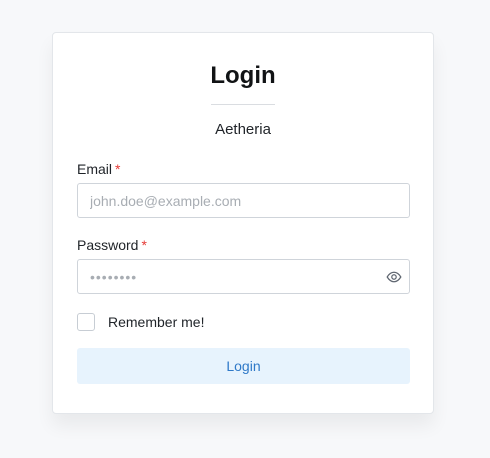 Image resolution: width=490 pixels, height=458 pixels. Describe the element at coordinates (86, 322) in the screenshot. I see `remember-me-checkbox` at that location.